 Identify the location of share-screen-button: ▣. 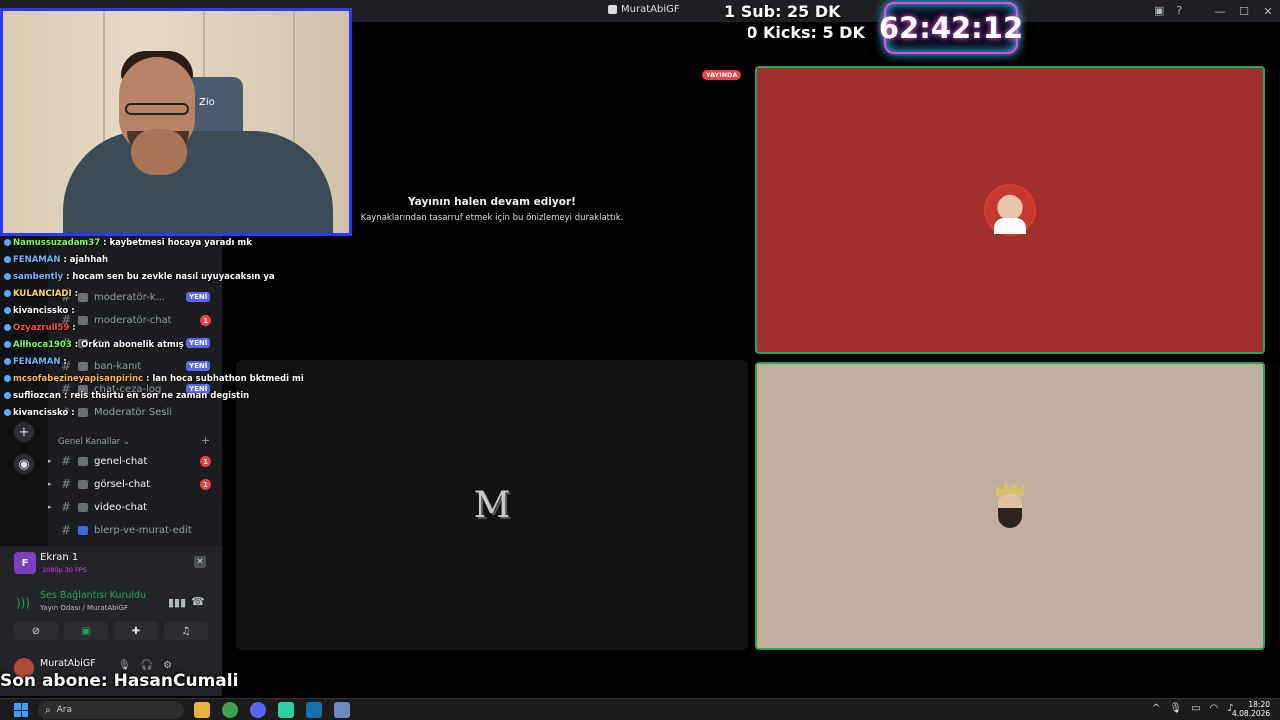
(86, 631).